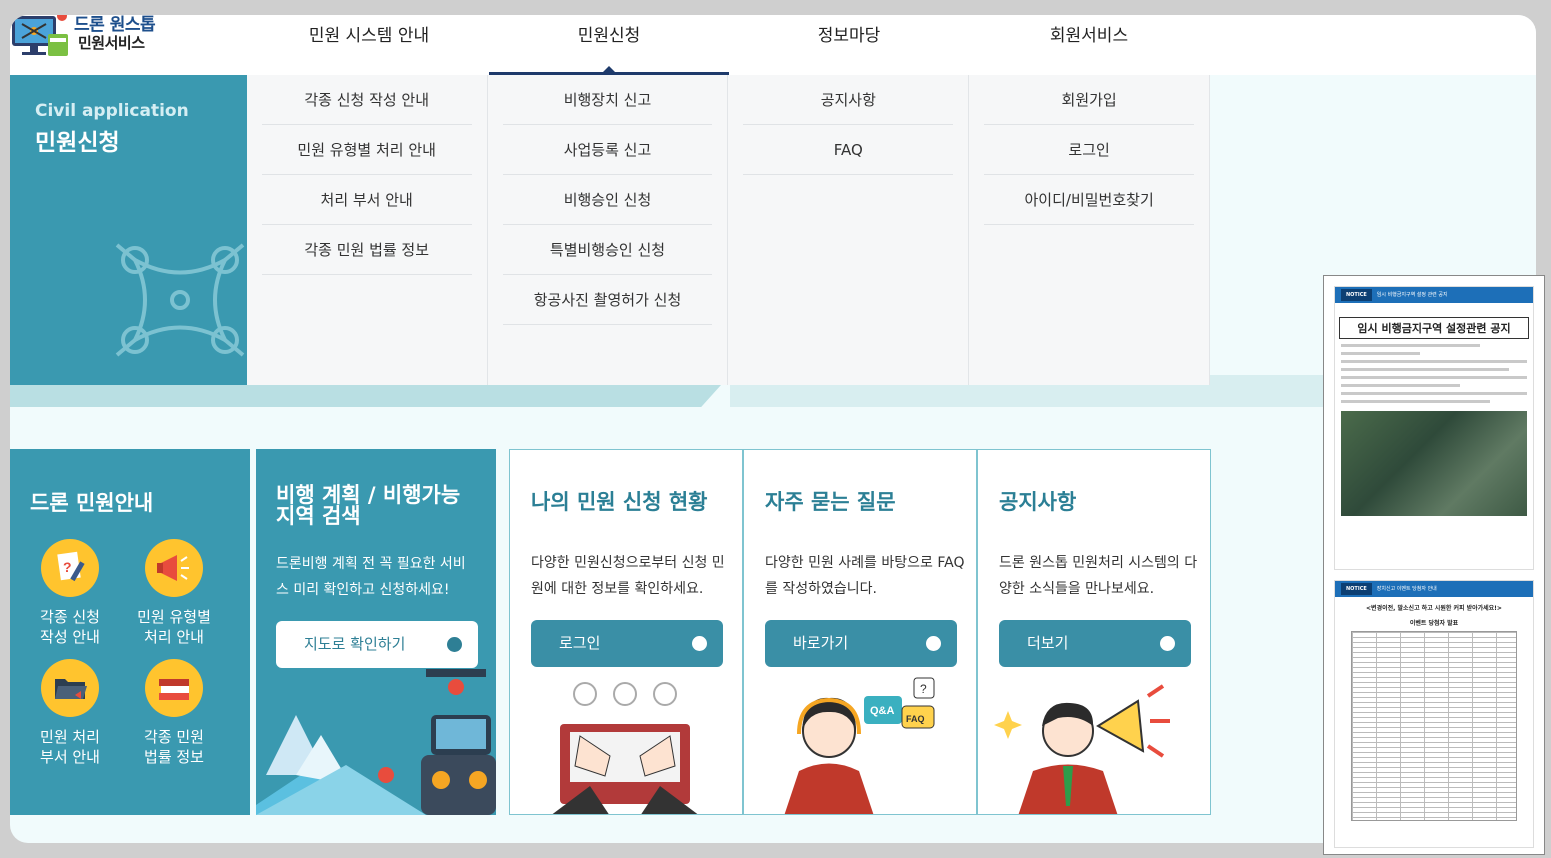 The width and height of the screenshot is (1551, 858). What do you see at coordinates (1089, 200) in the screenshot?
I see `menu-find-id-password: 아이디/비밀번호찾기` at bounding box center [1089, 200].